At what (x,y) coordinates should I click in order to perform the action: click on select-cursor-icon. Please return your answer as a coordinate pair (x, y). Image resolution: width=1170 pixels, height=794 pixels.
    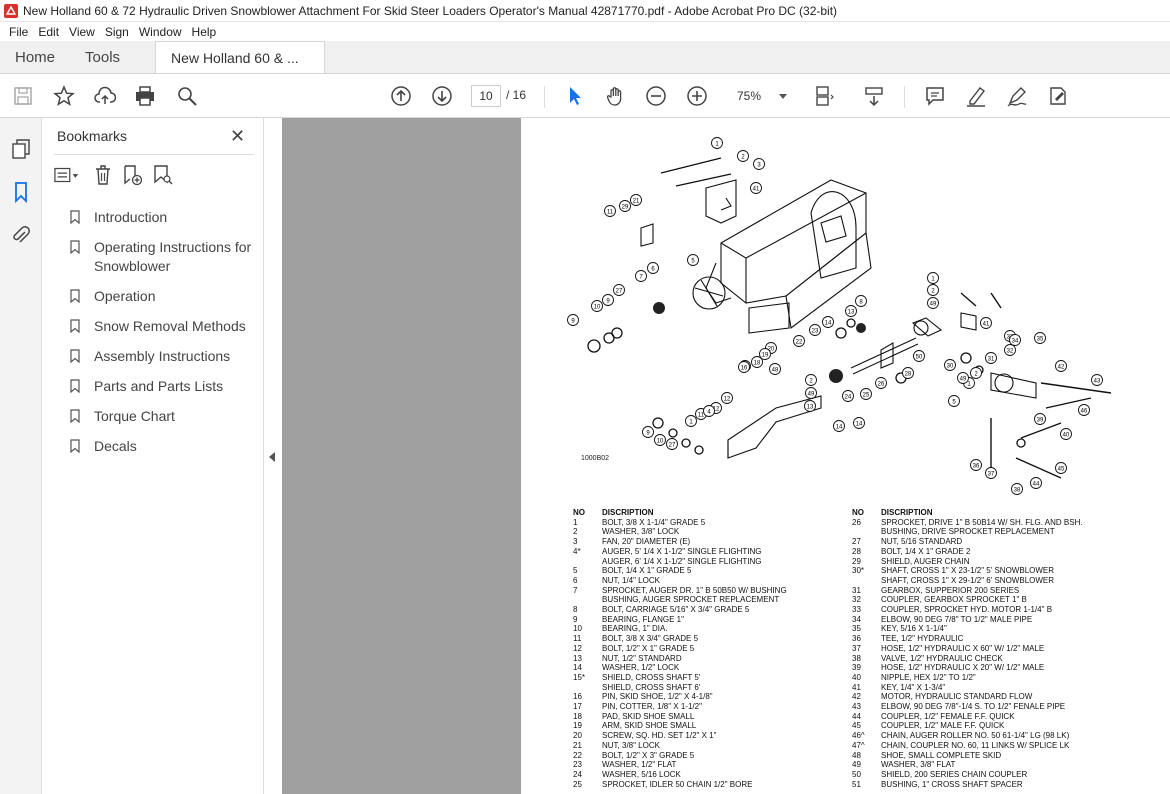
    Looking at the image, I should click on (575, 96).